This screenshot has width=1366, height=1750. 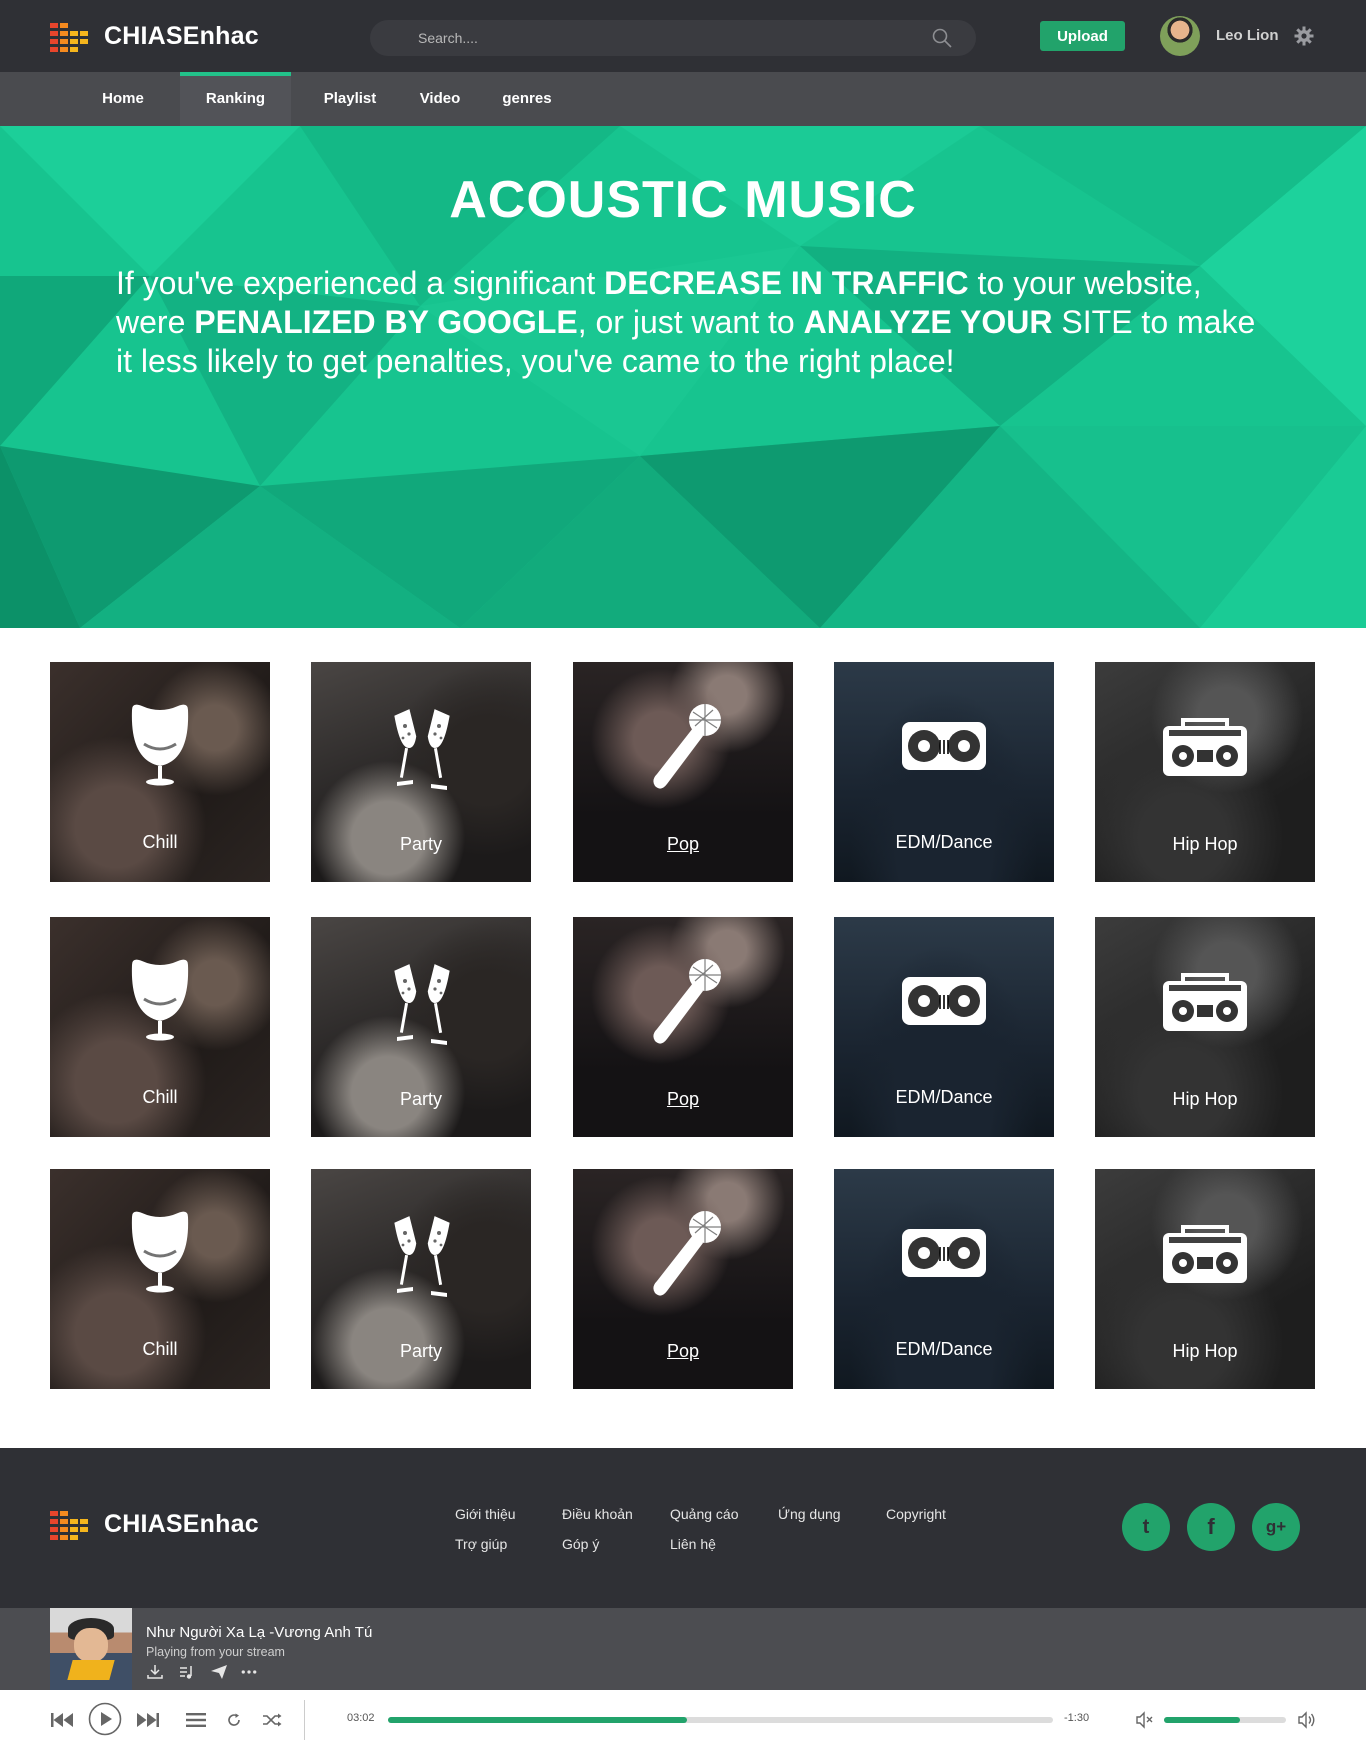 What do you see at coordinates (350, 99) in the screenshot?
I see `nav-playlist: Playlist` at bounding box center [350, 99].